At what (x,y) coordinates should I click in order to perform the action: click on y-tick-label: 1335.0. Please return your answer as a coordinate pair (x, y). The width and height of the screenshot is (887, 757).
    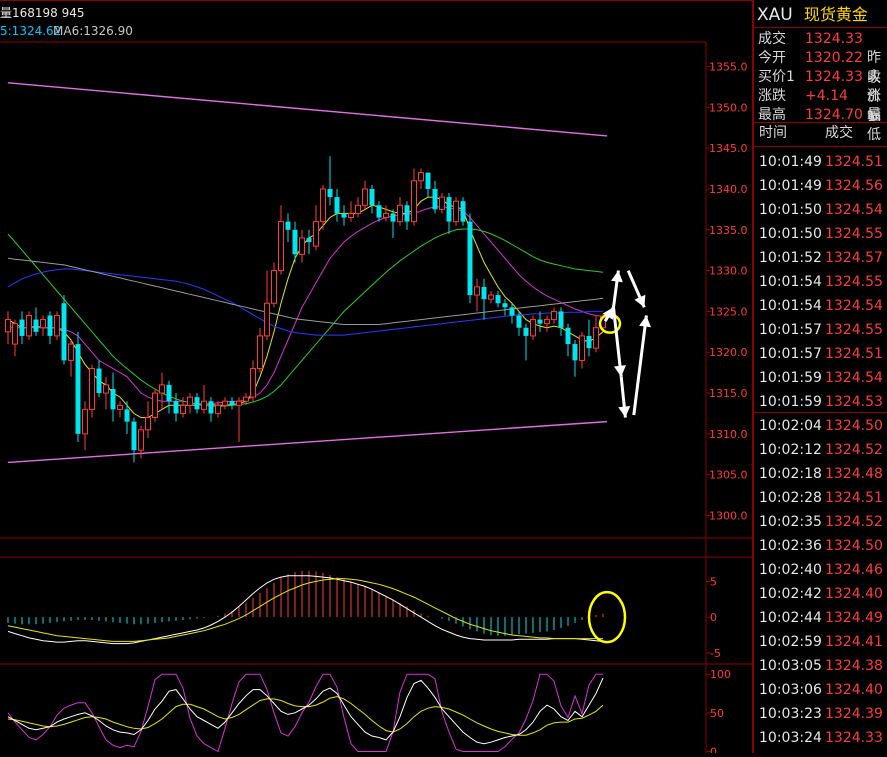
    Looking at the image, I should click on (728, 230).